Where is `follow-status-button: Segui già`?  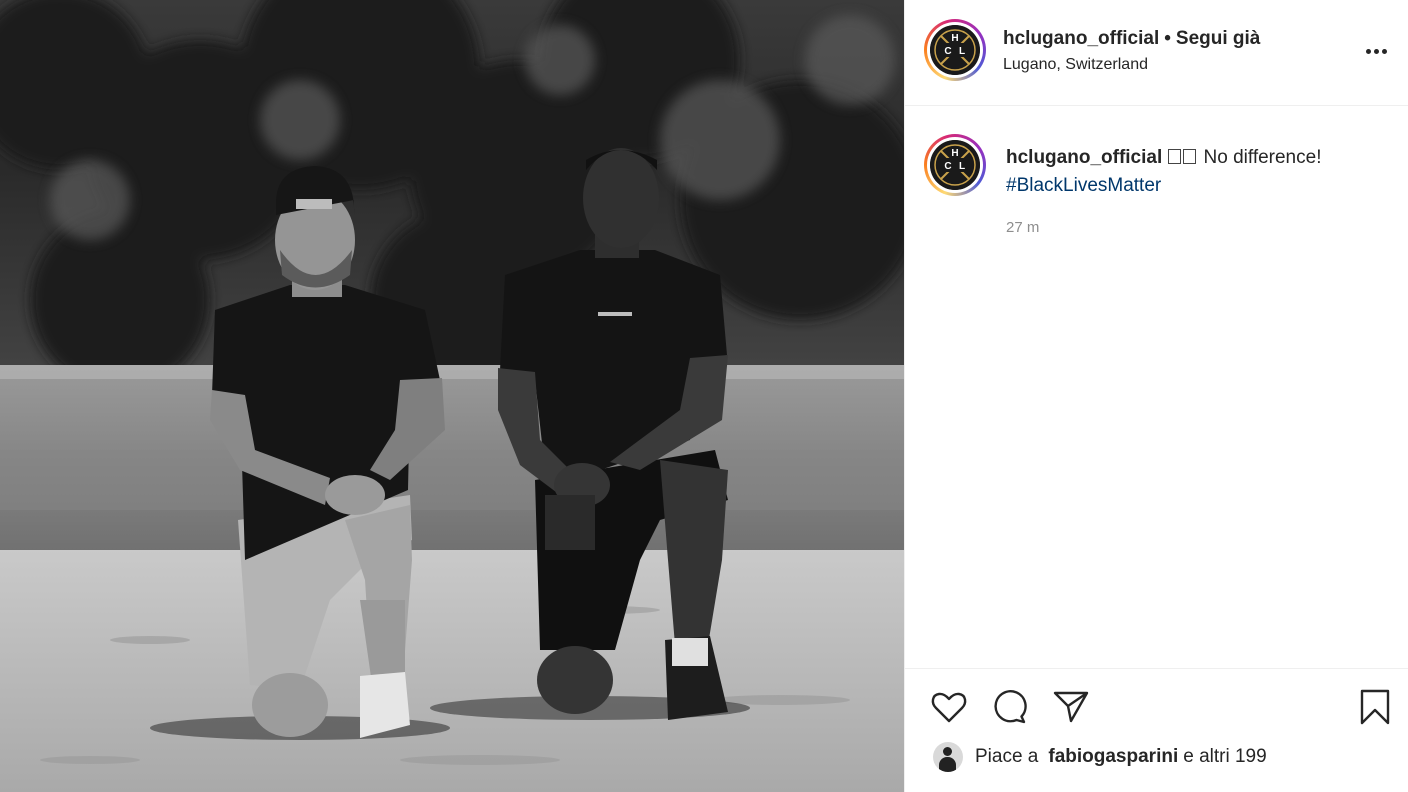 follow-status-button: Segui già is located at coordinates (1218, 38).